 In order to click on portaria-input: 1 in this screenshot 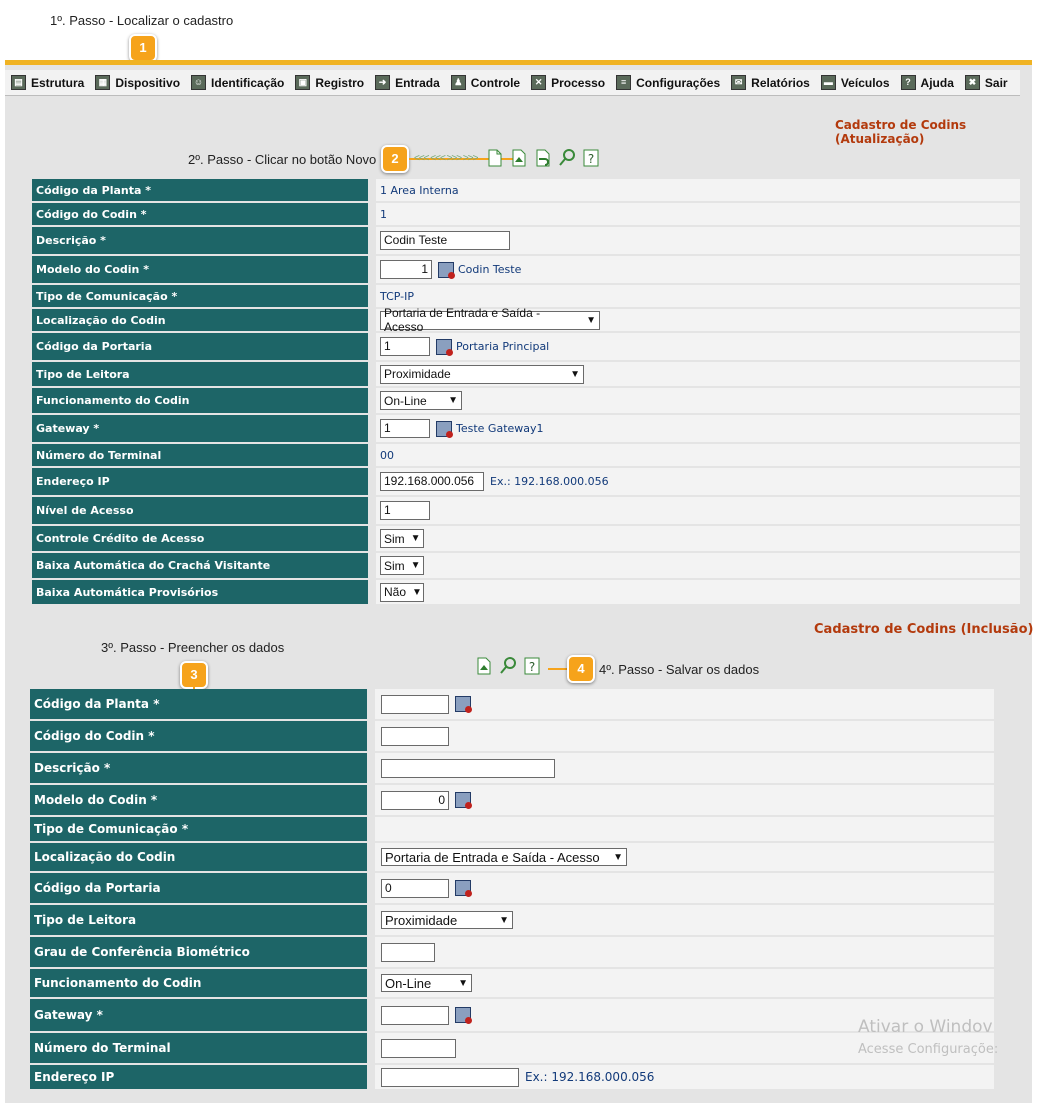, I will do `click(405, 346)`.